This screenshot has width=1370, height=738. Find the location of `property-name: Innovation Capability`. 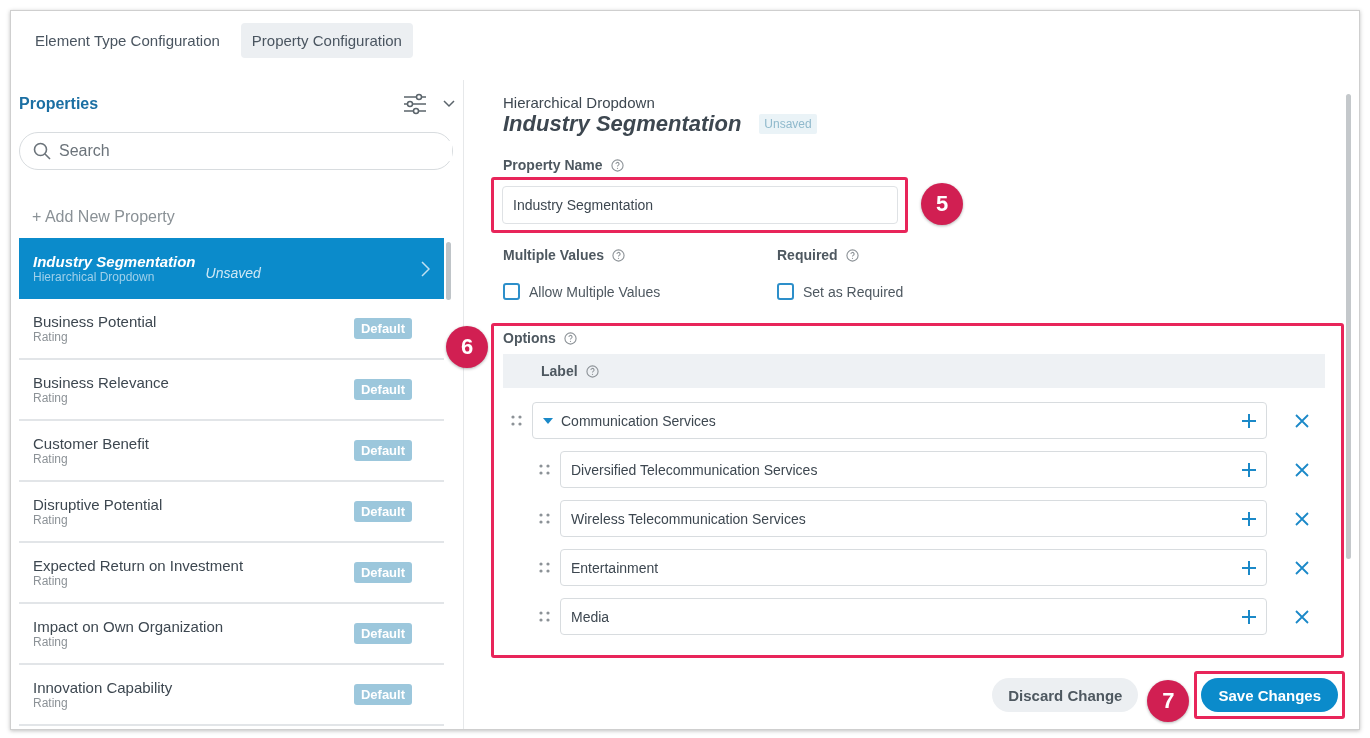

property-name: Innovation Capability is located at coordinates (103, 687).